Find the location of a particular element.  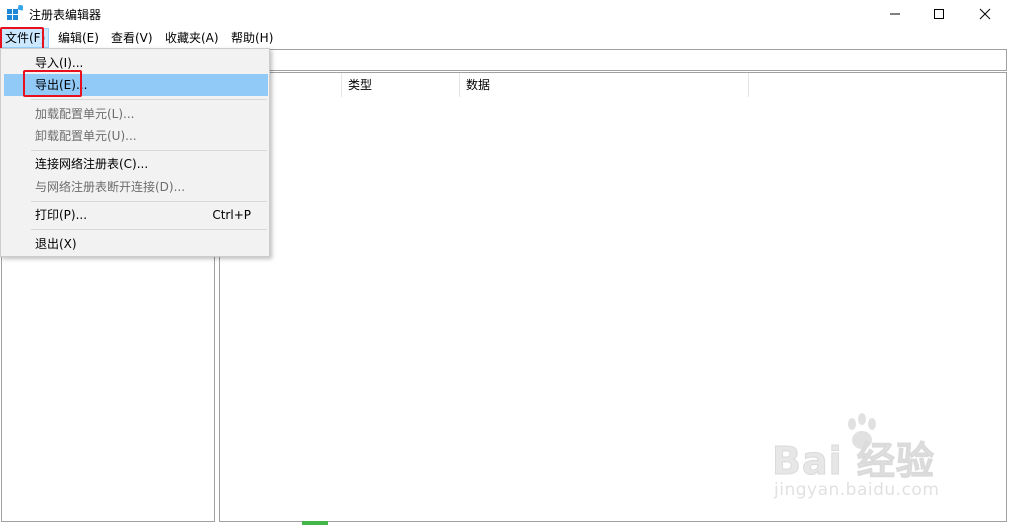

menu-help: 帮助(H) is located at coordinates (252, 38).